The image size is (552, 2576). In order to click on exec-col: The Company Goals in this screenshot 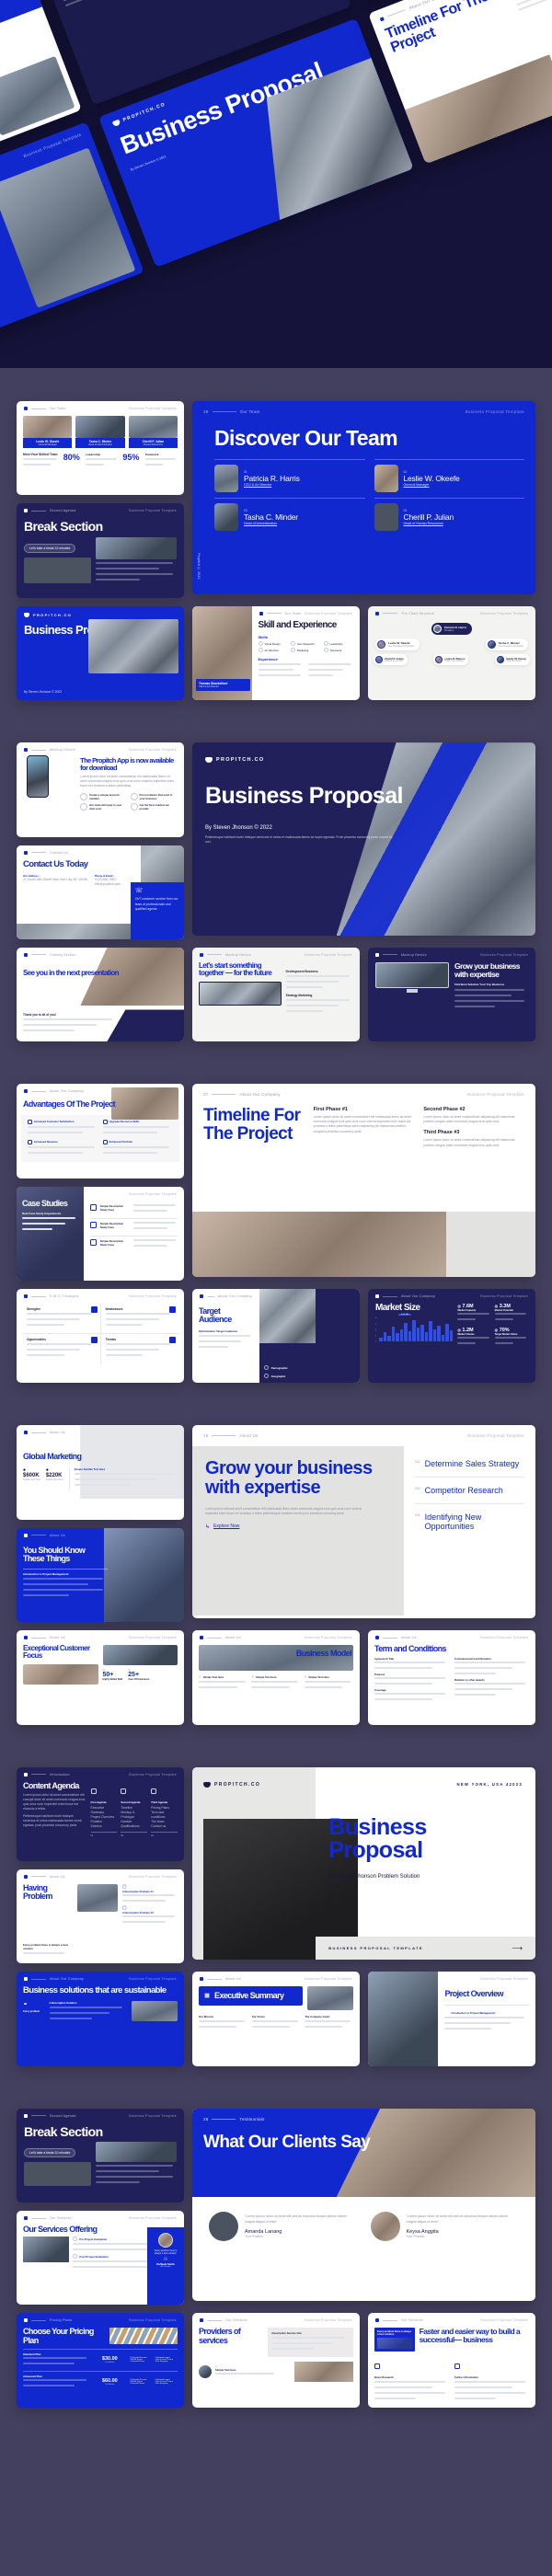, I will do `click(317, 2017)`.